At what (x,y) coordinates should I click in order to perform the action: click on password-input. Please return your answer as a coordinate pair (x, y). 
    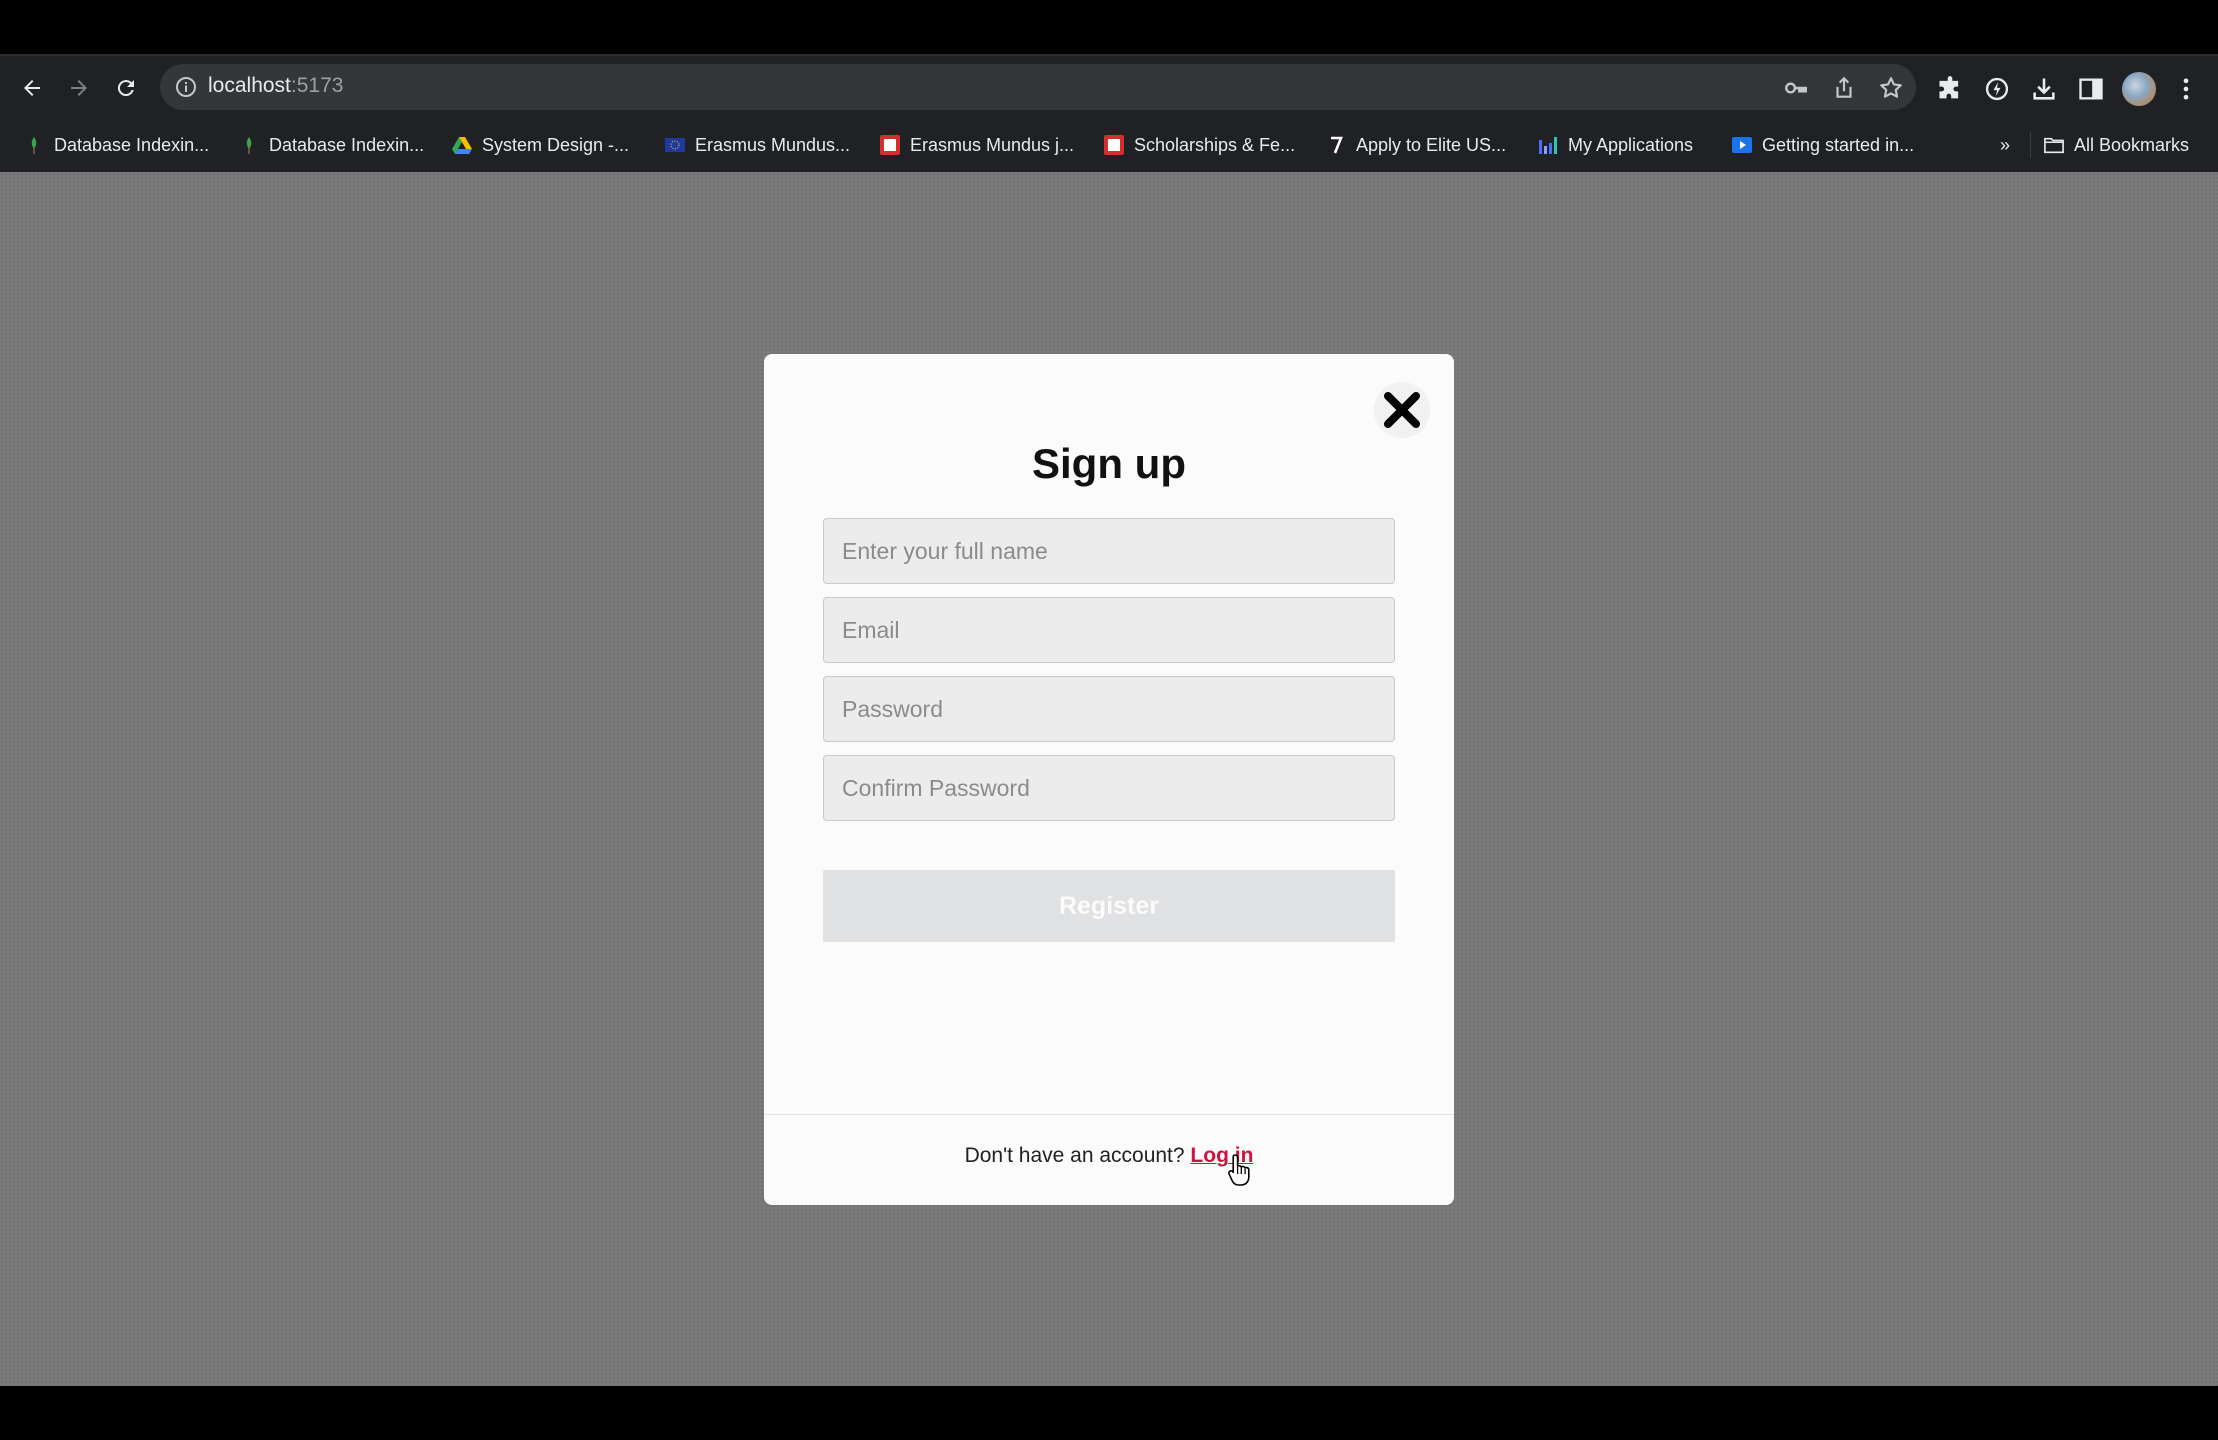
    Looking at the image, I should click on (1109, 709).